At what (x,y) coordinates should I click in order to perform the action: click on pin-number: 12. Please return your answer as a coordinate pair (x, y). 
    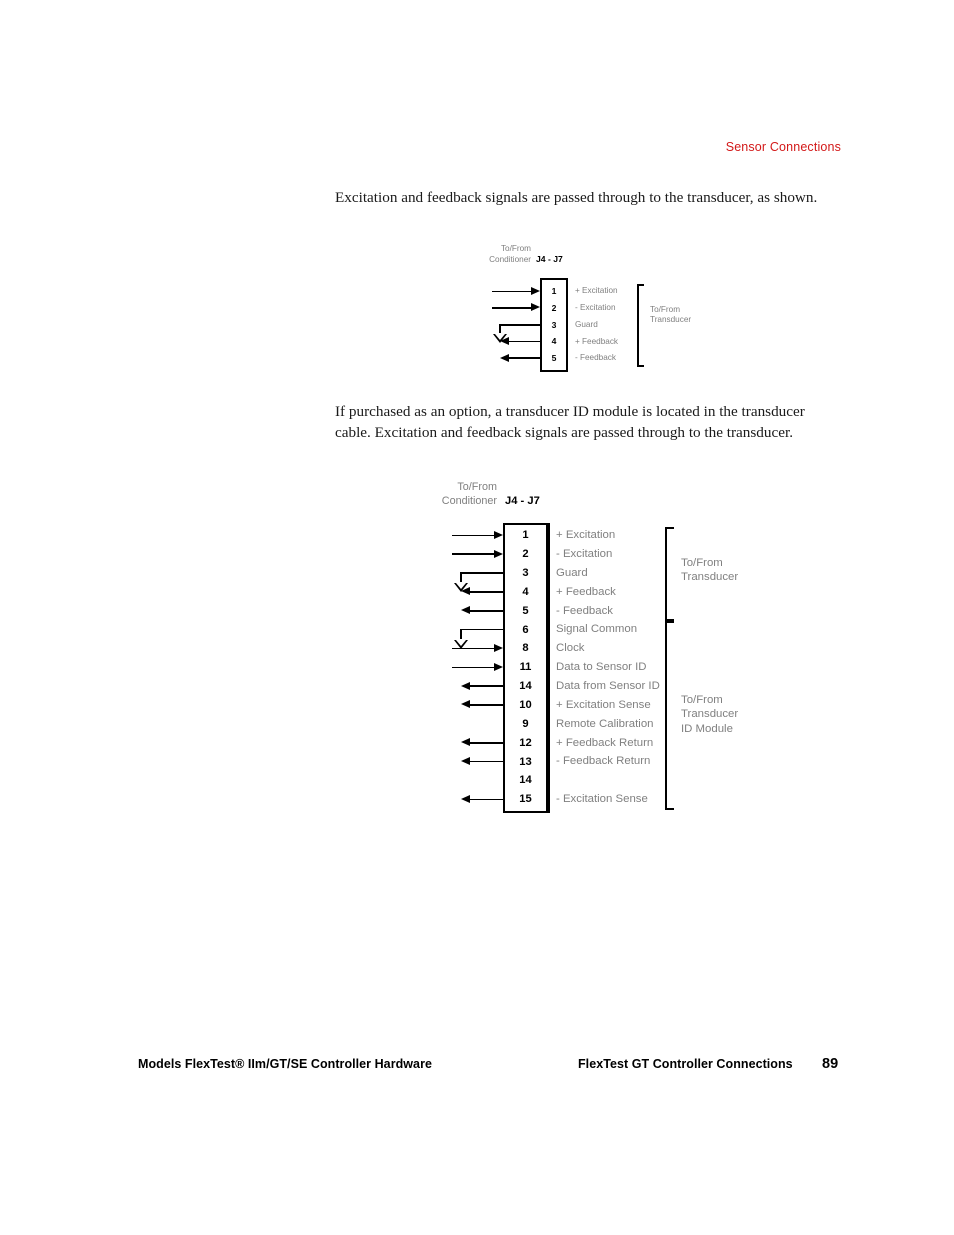
    Looking at the image, I should click on (525, 742).